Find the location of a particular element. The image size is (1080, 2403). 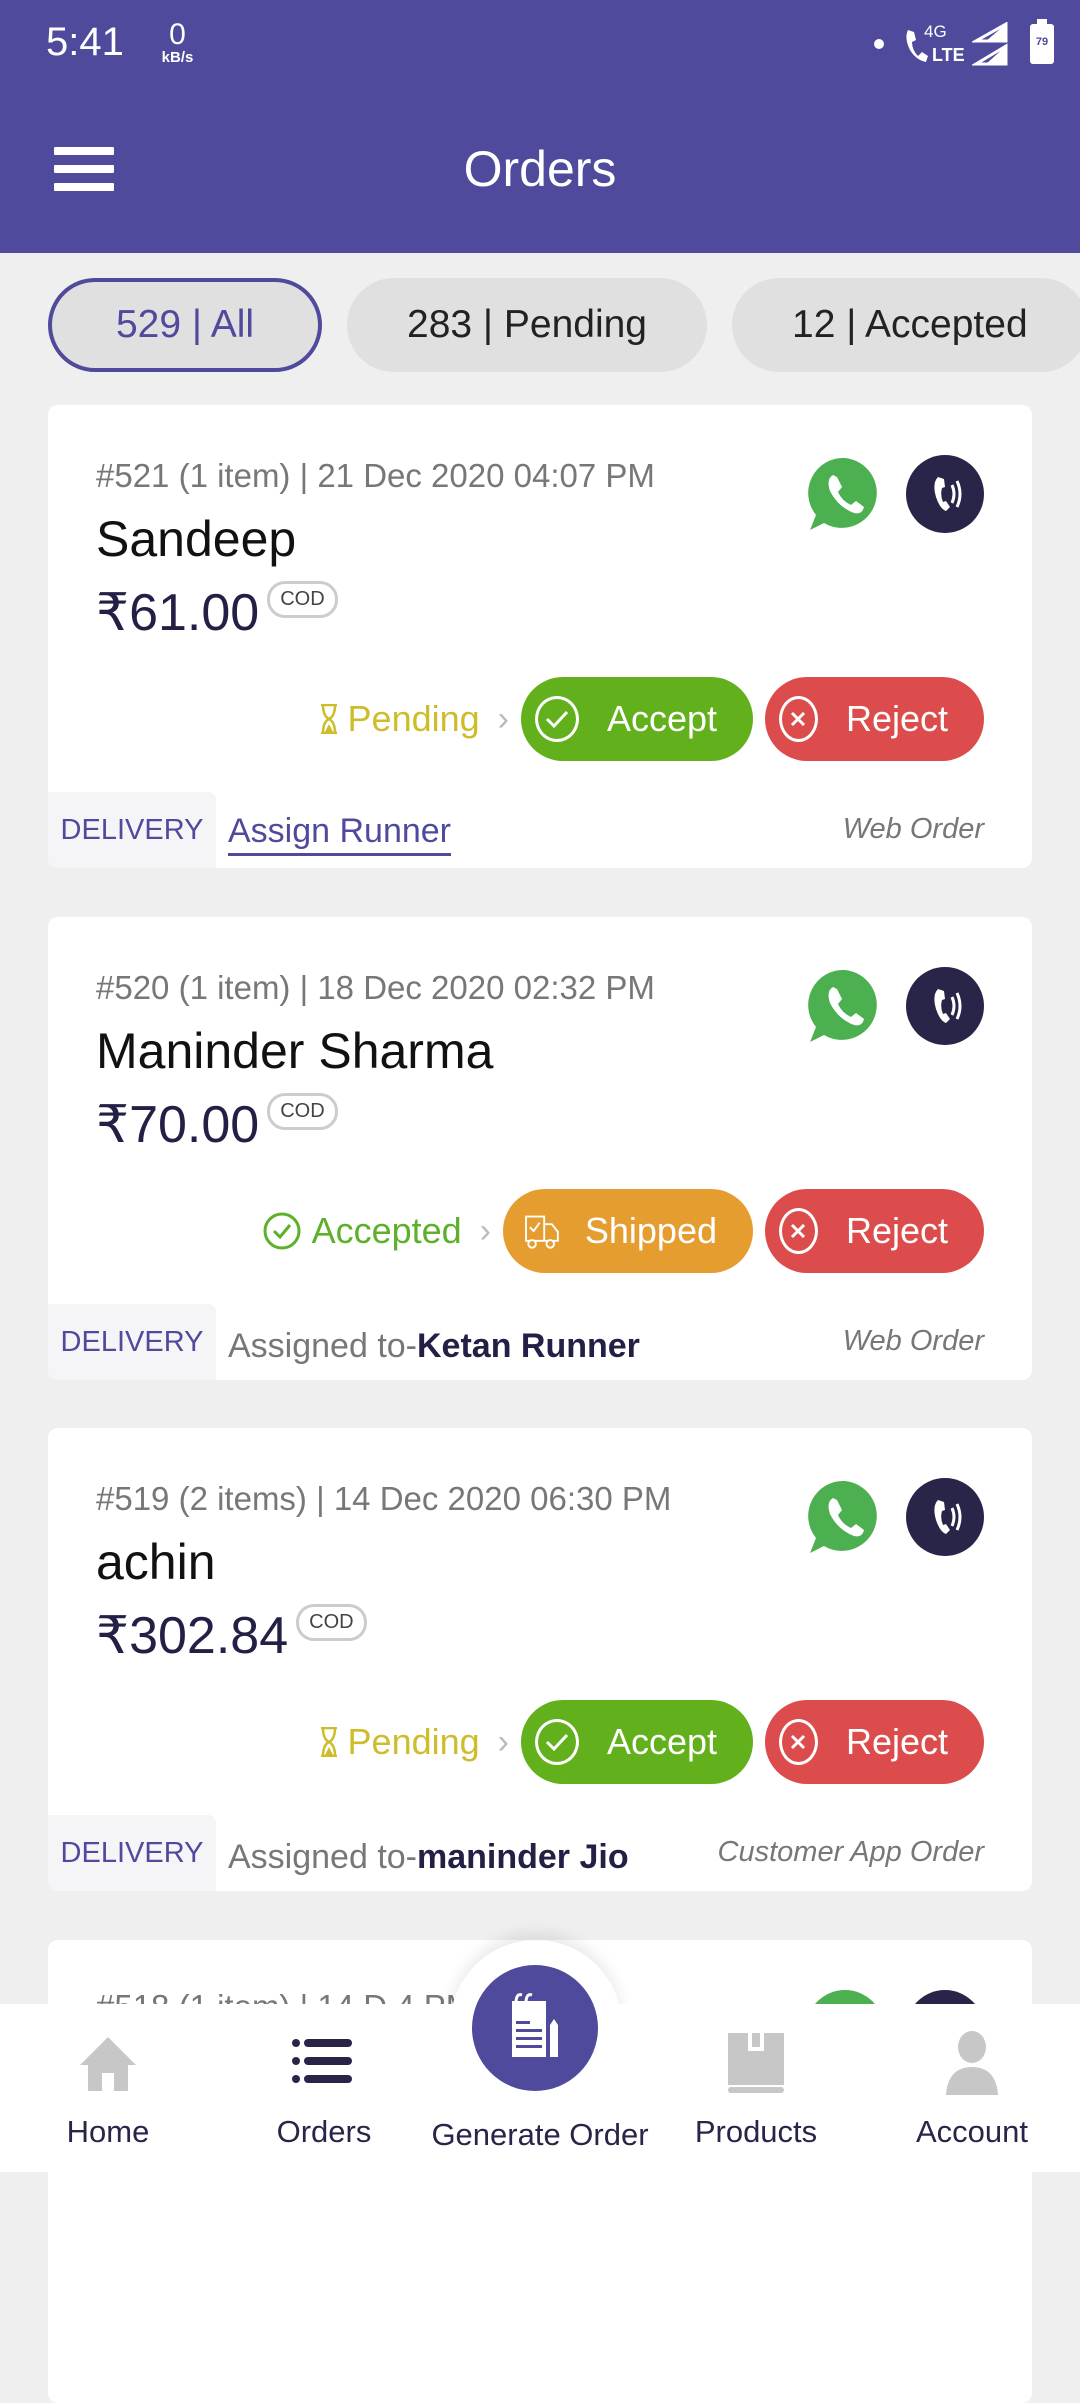

order-meta: #519 (2 items) | 14 Dec 2020 06:30 PM is located at coordinates (384, 1498).